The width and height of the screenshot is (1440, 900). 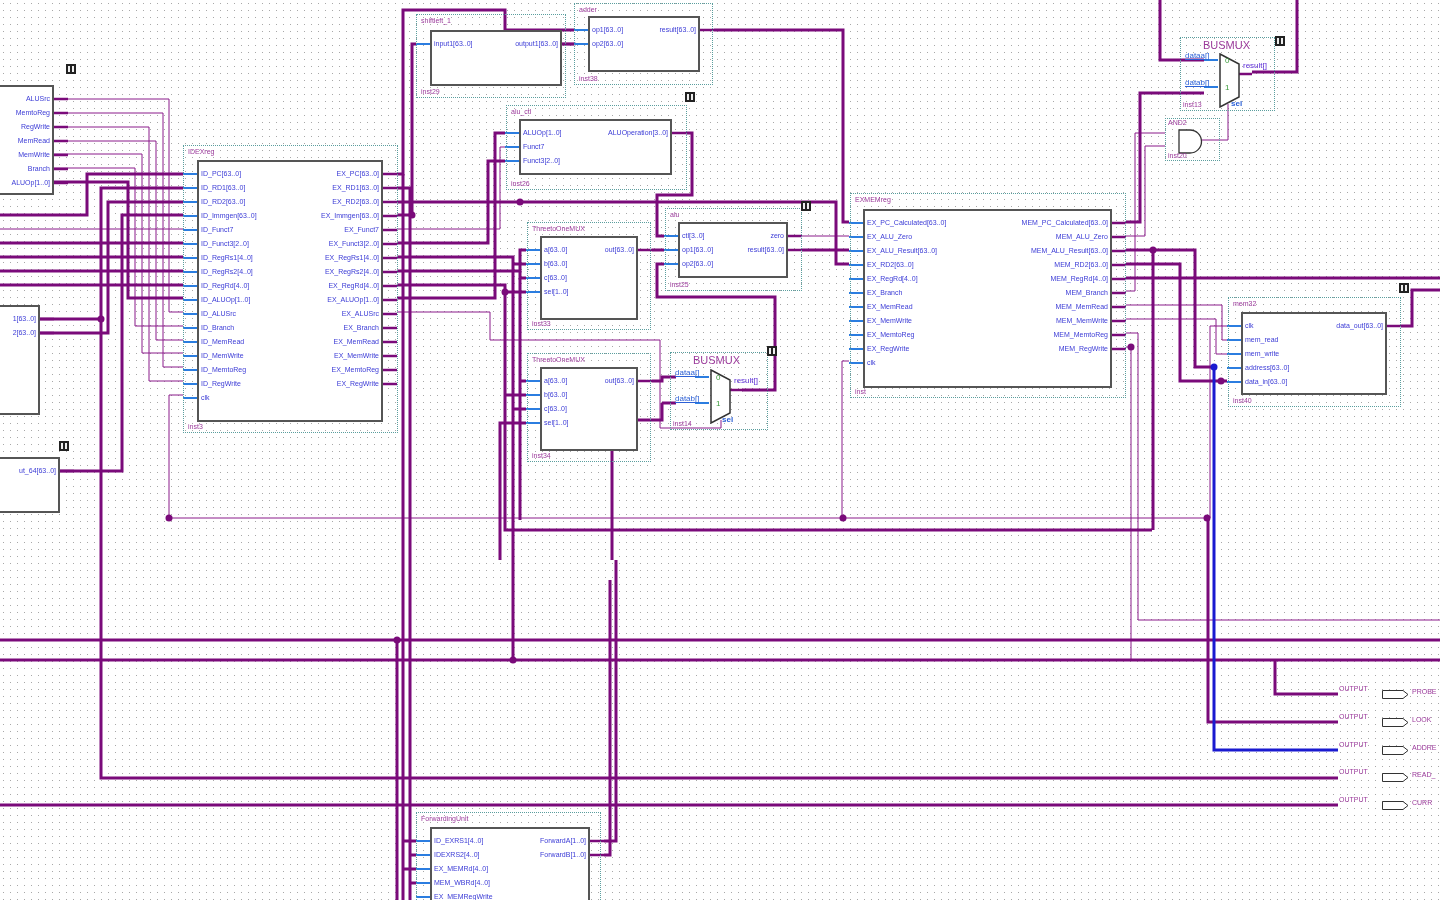 What do you see at coordinates (1191, 141) in the screenshot?
I see `and-gate-icon` at bounding box center [1191, 141].